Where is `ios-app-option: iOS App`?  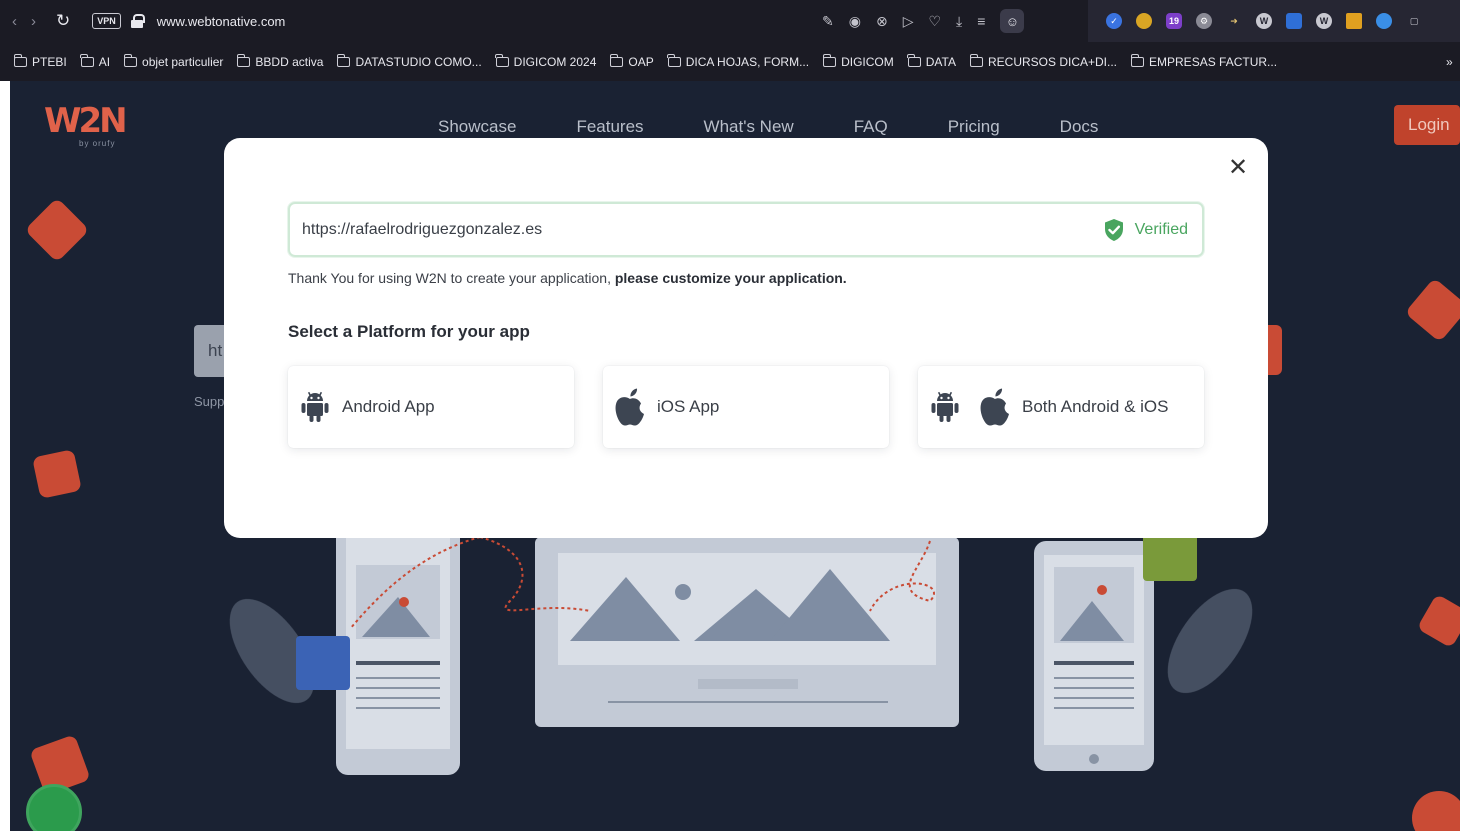 ios-app-option: iOS App is located at coordinates (746, 407).